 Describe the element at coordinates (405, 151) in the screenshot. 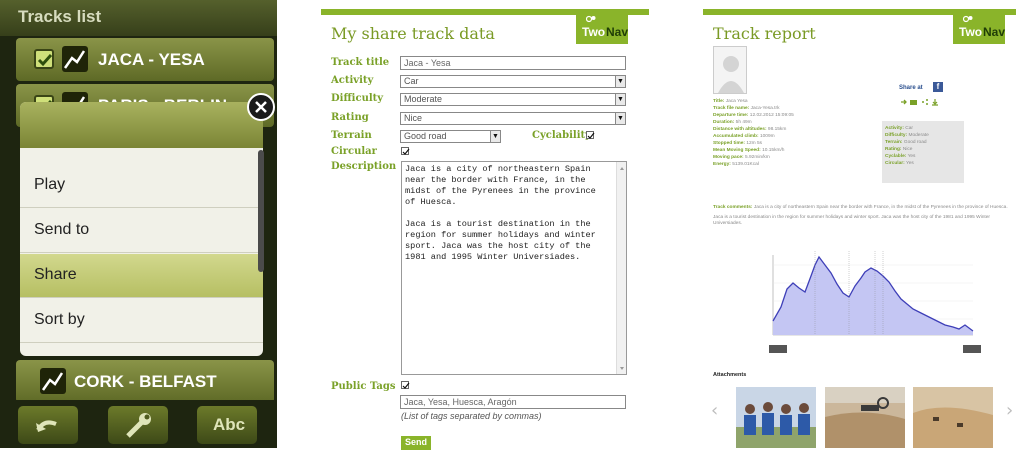

I see `circular-checkbox` at that location.